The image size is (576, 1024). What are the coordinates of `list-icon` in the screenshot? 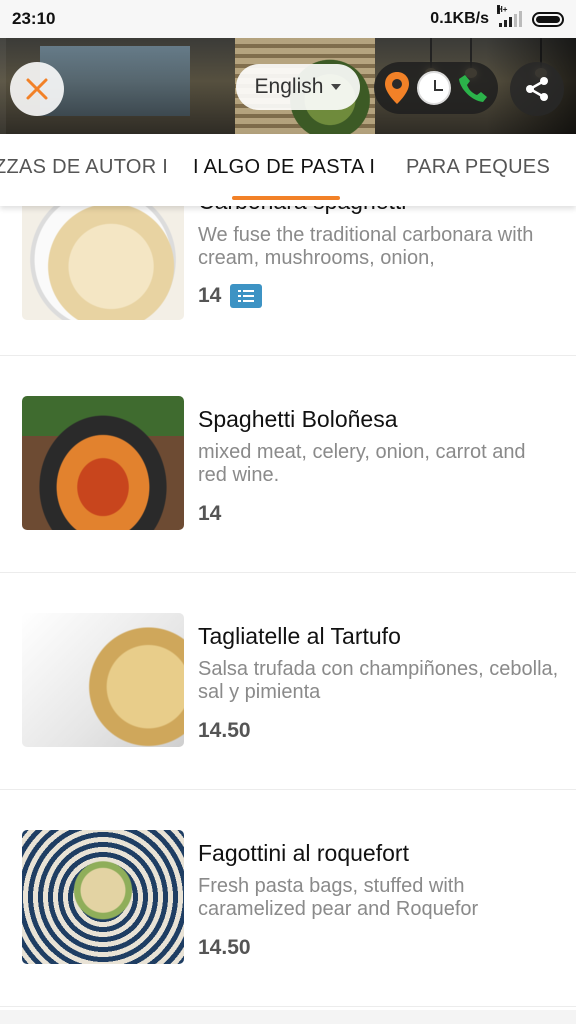 It's located at (246, 296).